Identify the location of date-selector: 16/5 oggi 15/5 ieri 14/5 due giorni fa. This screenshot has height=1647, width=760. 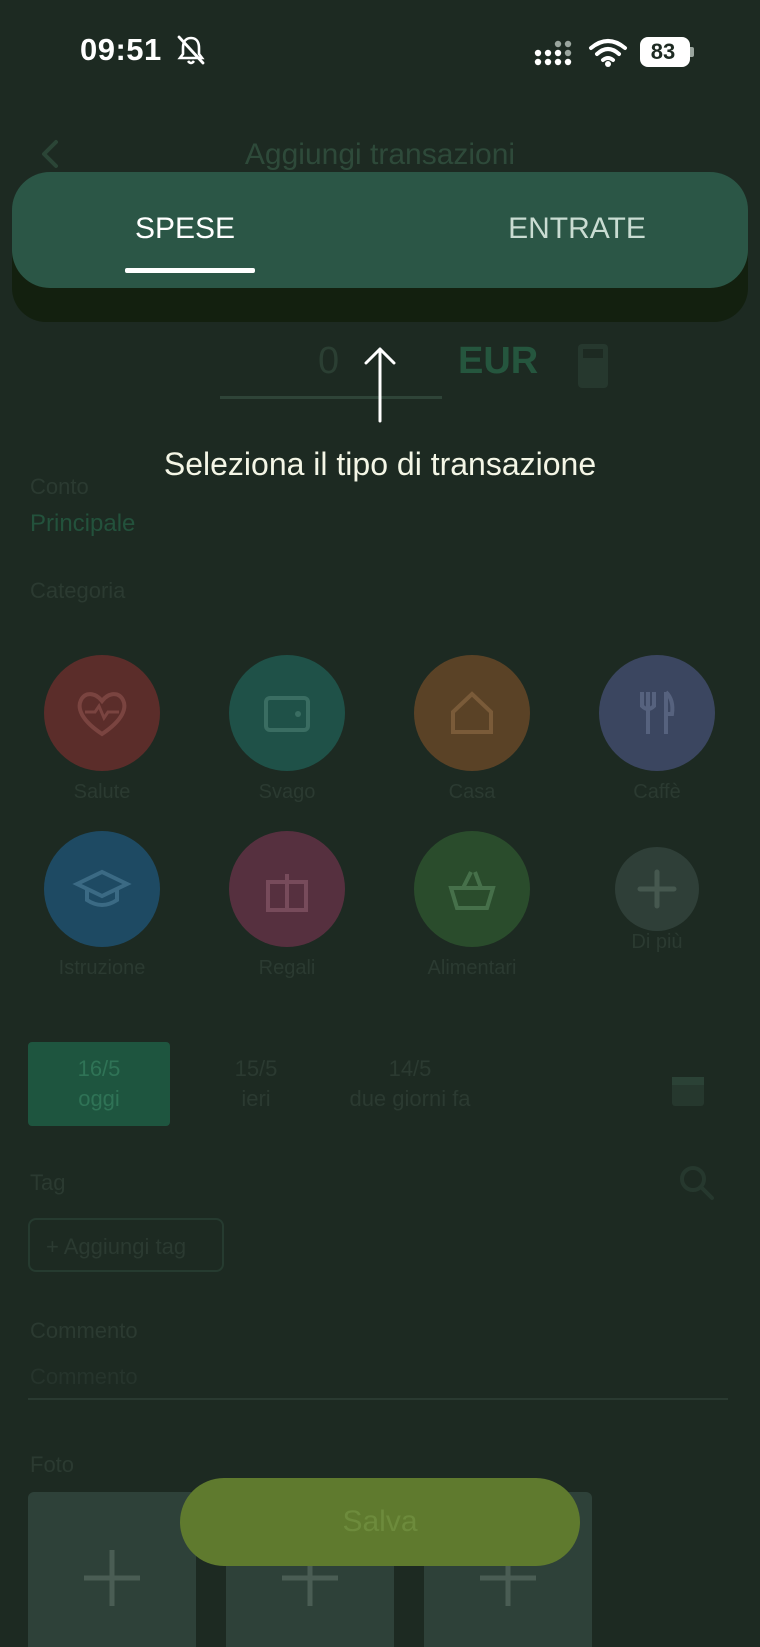
(380, 1085).